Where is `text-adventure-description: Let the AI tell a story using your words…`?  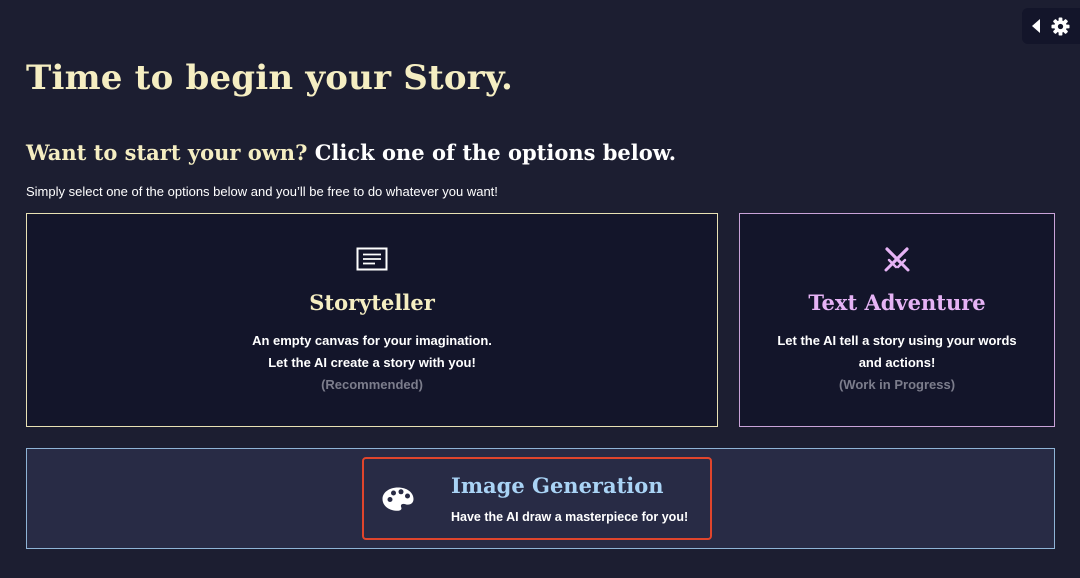 text-adventure-description: Let the AI tell a story using your words… is located at coordinates (897, 352).